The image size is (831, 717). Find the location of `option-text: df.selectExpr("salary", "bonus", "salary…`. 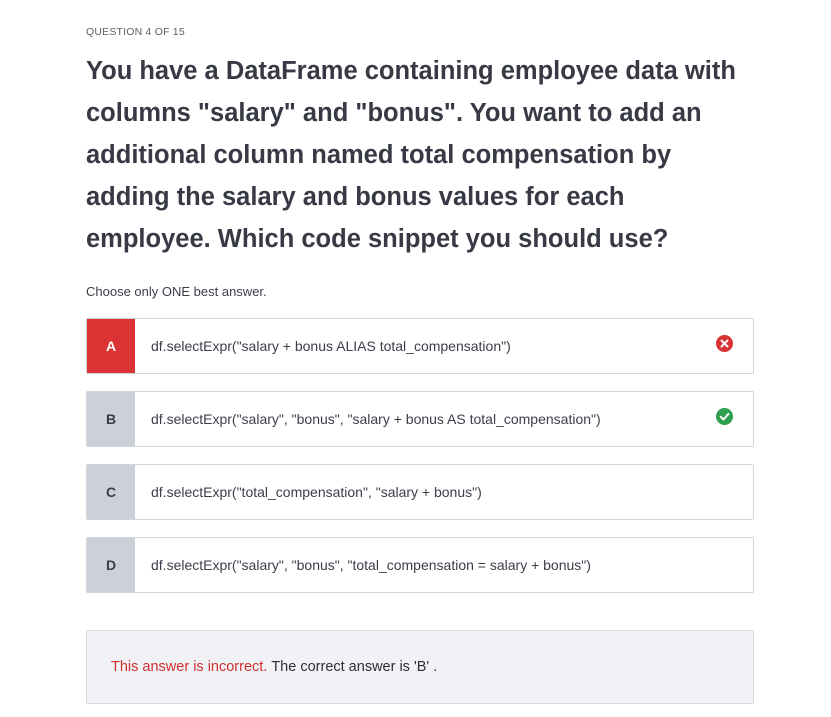

option-text: df.selectExpr("salary", "bonus", "salary… is located at coordinates (376, 419).